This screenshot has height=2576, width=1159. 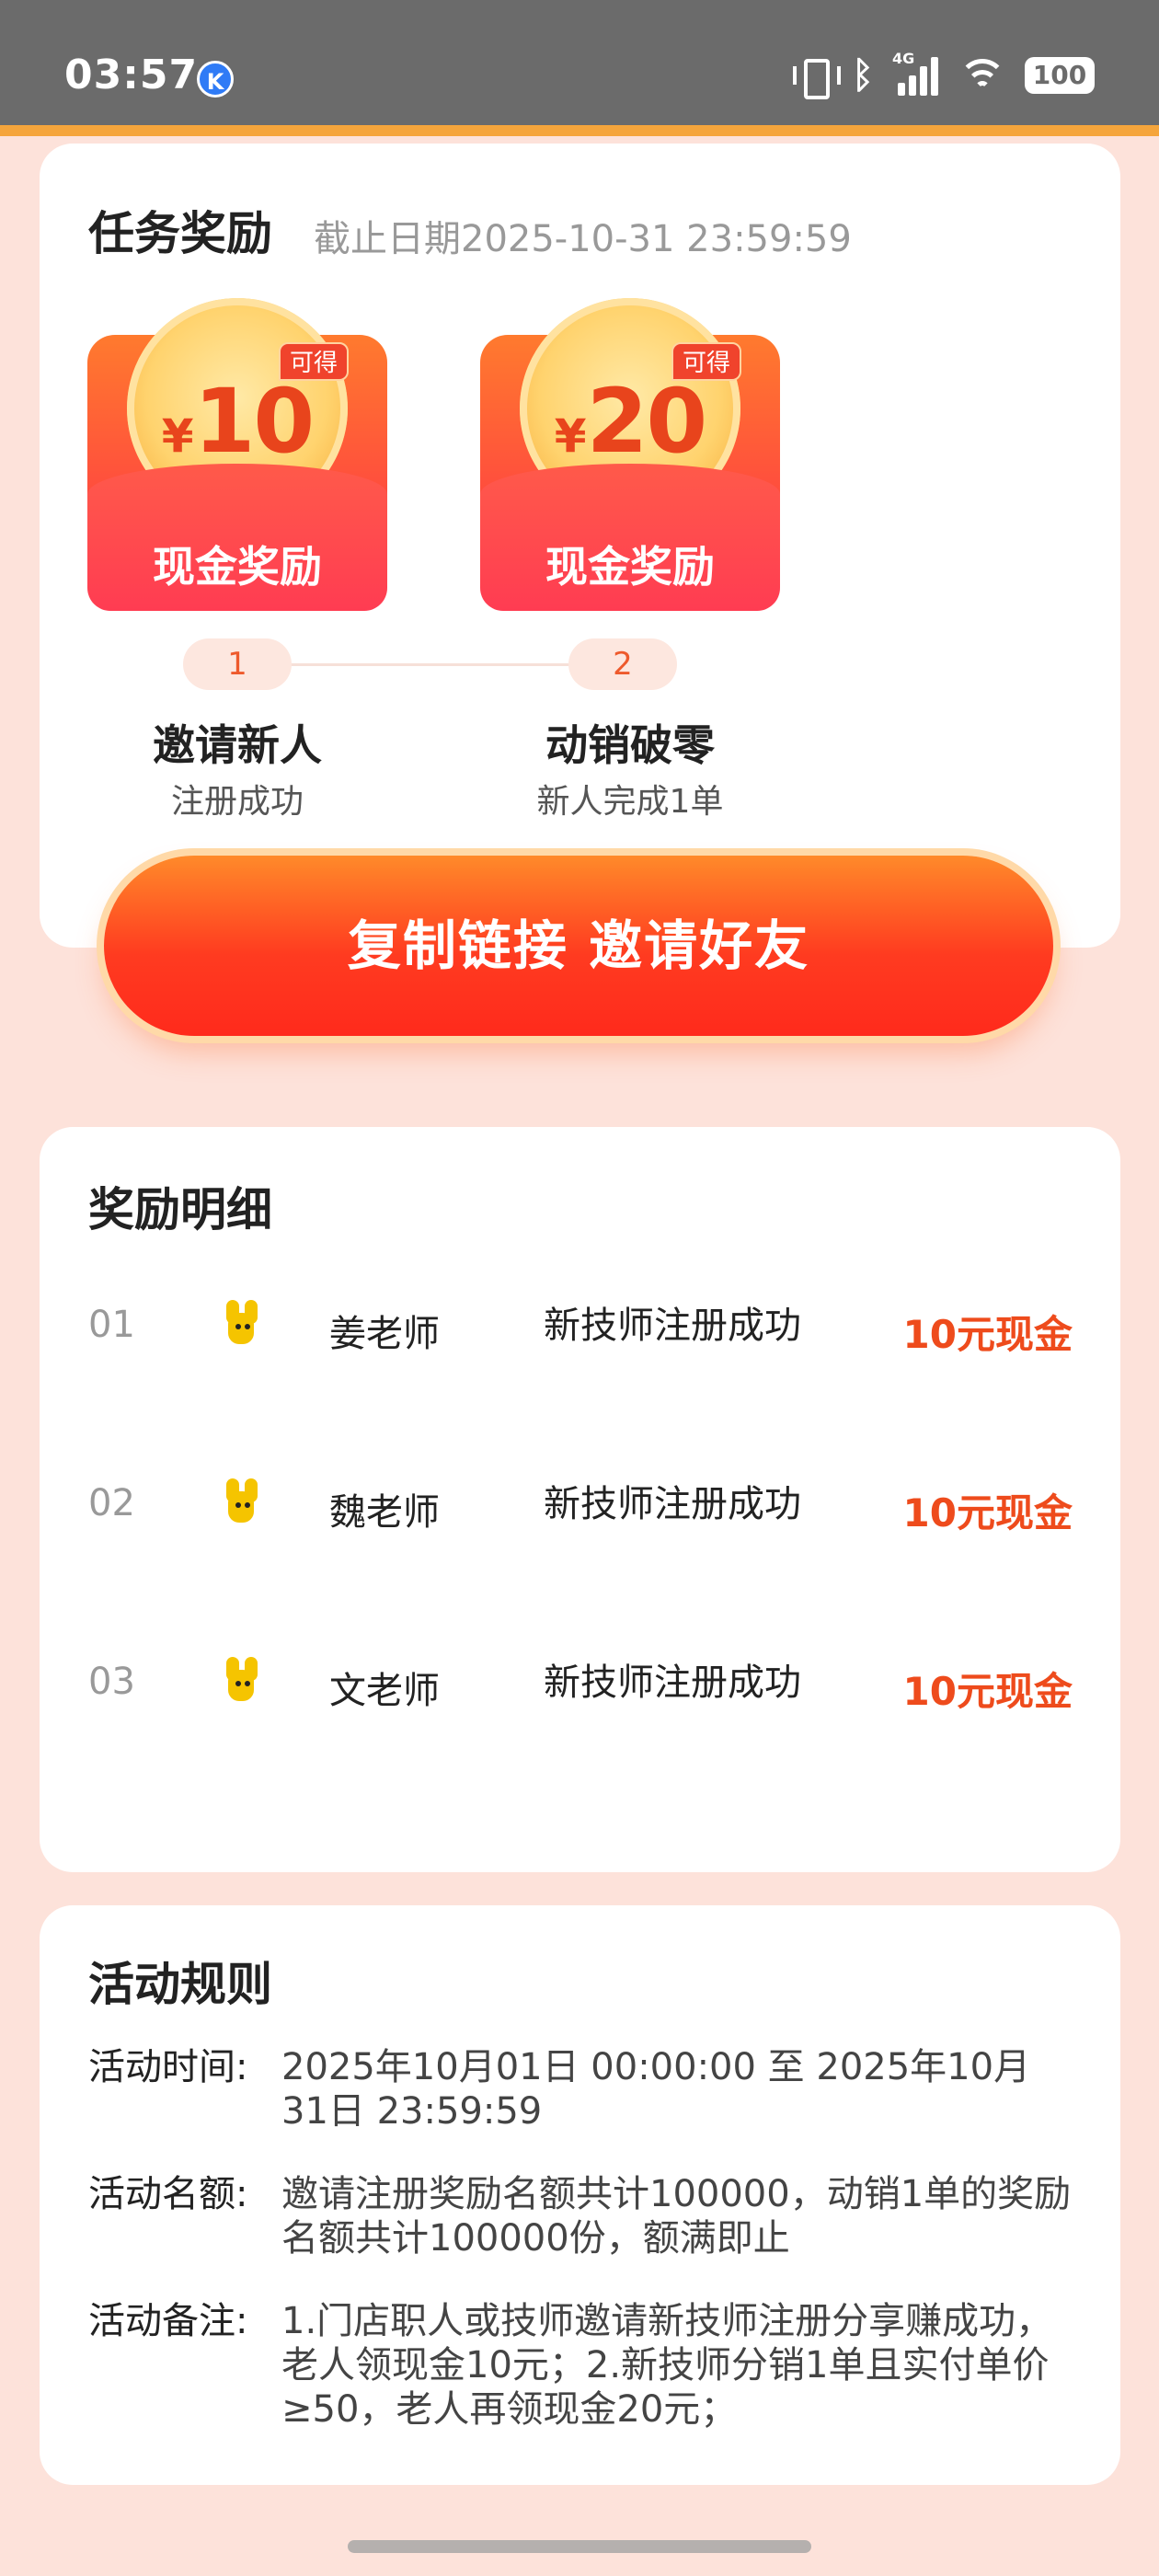 I want to click on rule-key: 活动时间:, so click(x=168, y=2067).